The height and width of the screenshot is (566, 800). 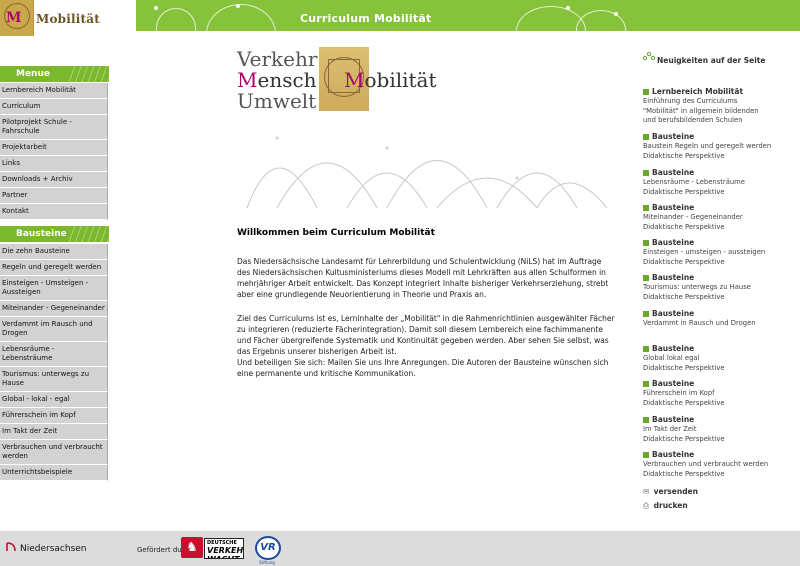 What do you see at coordinates (54, 164) in the screenshot?
I see `menu-item-links: Links` at bounding box center [54, 164].